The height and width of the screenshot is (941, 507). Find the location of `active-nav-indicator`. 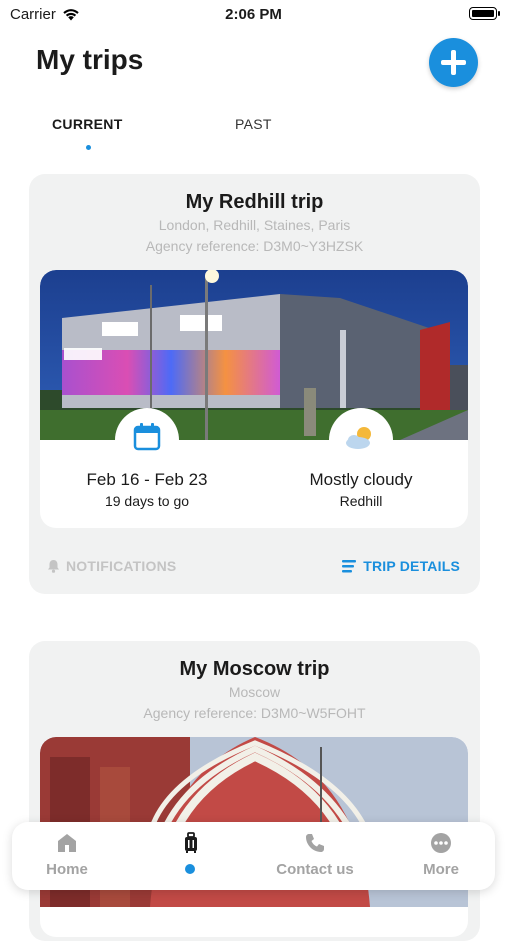

active-nav-indicator is located at coordinates (190, 869).